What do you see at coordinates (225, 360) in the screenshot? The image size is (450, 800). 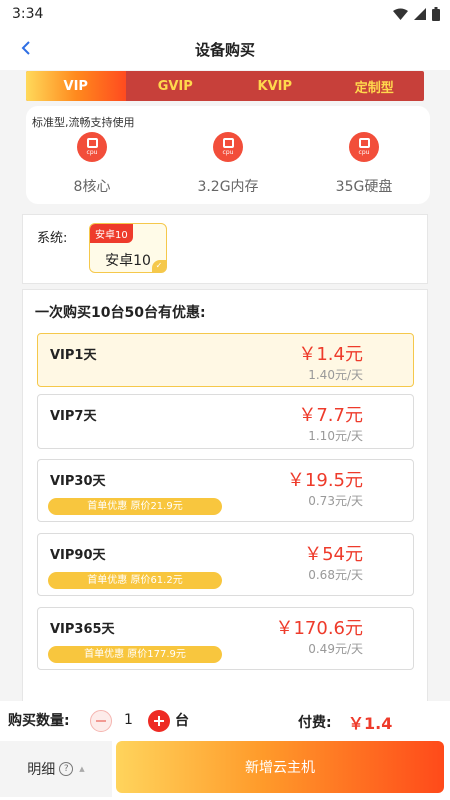 I see `plan-vip-1day: VIP1天 ￥1.4元 1.40元/天` at bounding box center [225, 360].